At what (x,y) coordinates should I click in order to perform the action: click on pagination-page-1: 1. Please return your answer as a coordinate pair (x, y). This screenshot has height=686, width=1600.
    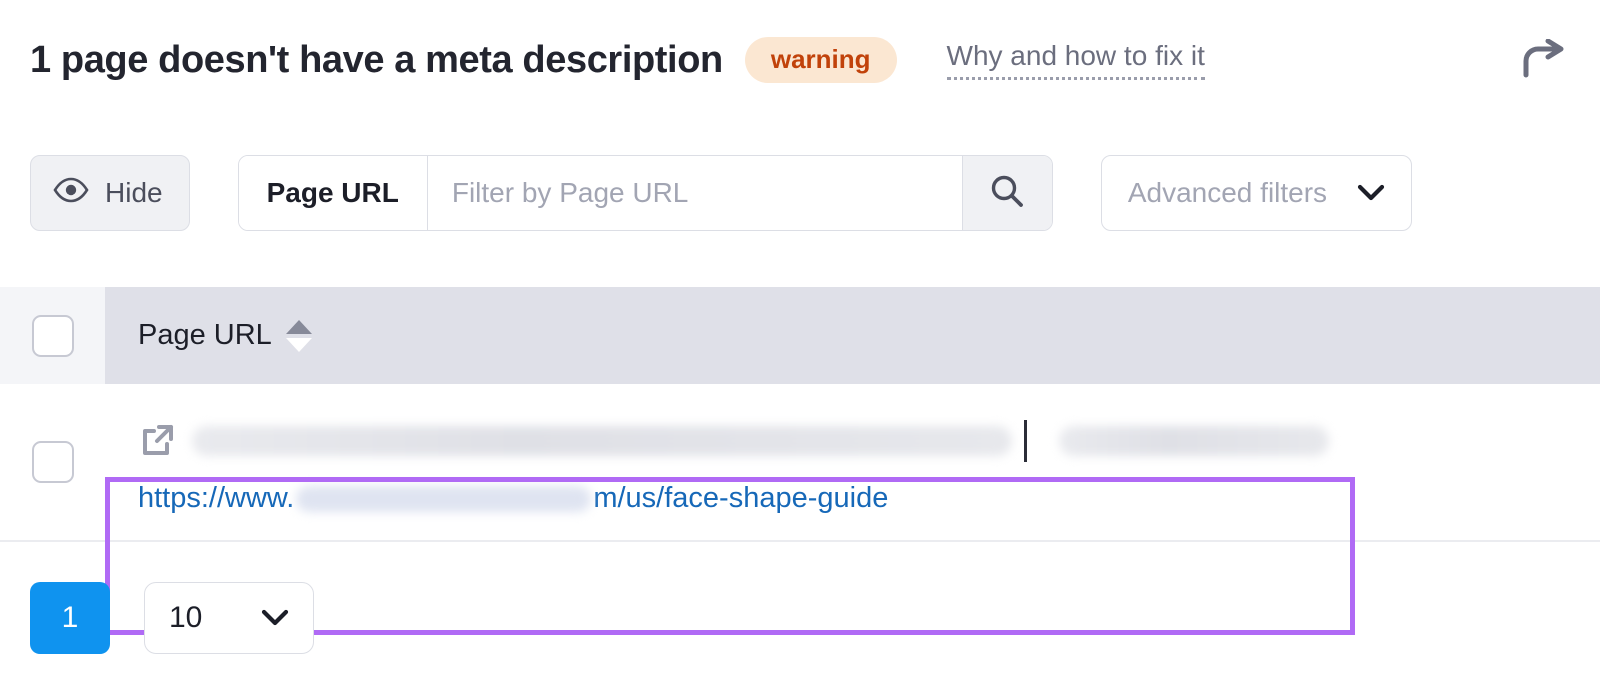
    Looking at the image, I should click on (70, 618).